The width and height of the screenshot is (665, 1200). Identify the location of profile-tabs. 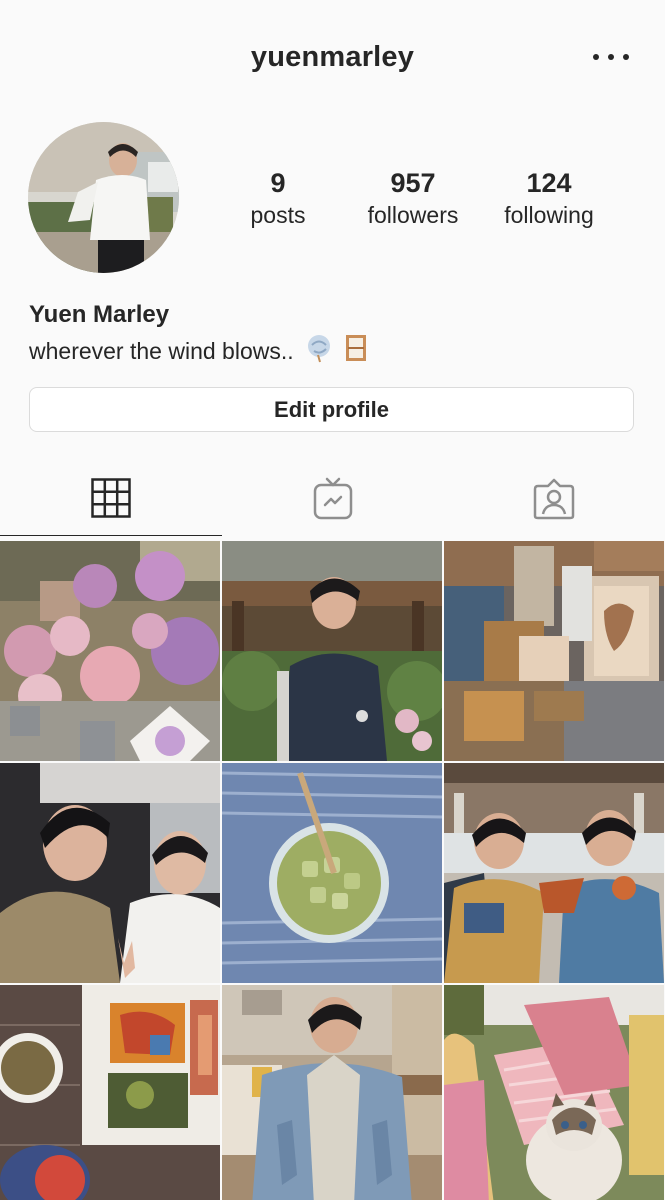
(332, 501).